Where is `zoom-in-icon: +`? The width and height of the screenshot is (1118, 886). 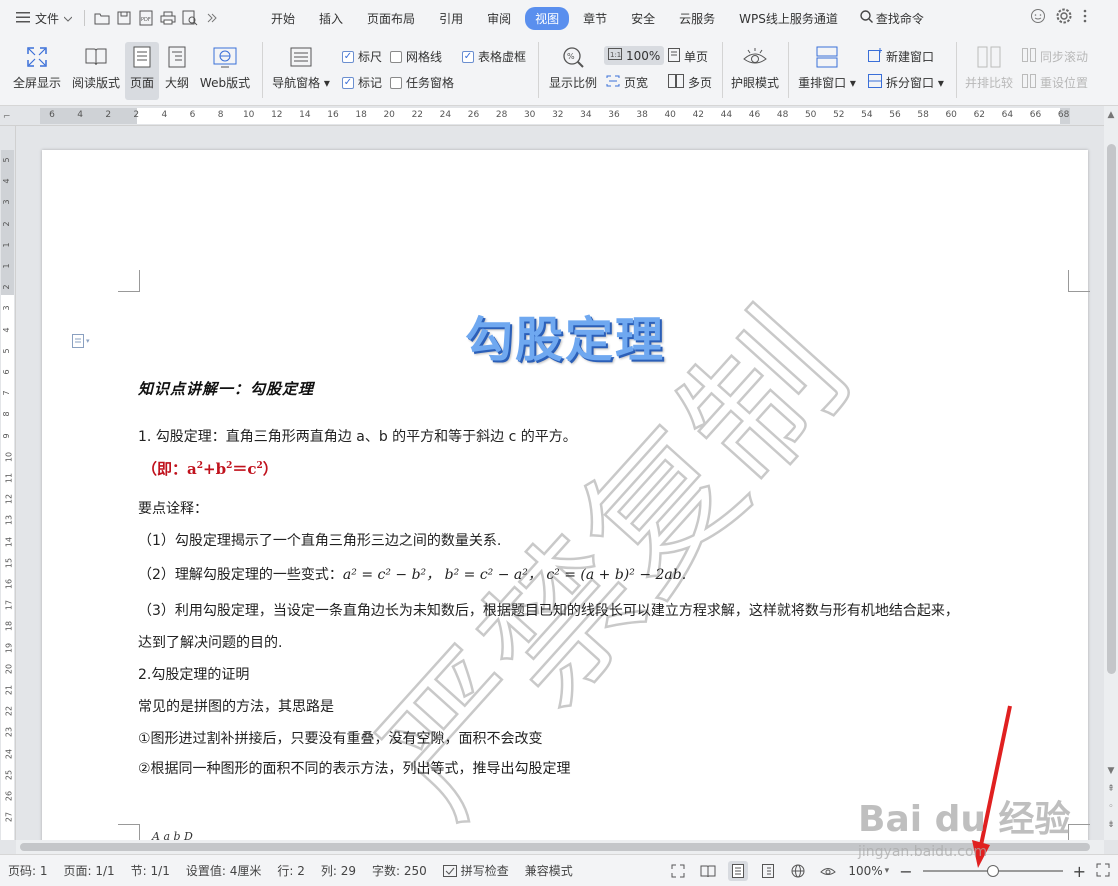
zoom-in-icon: + is located at coordinates (1079, 871).